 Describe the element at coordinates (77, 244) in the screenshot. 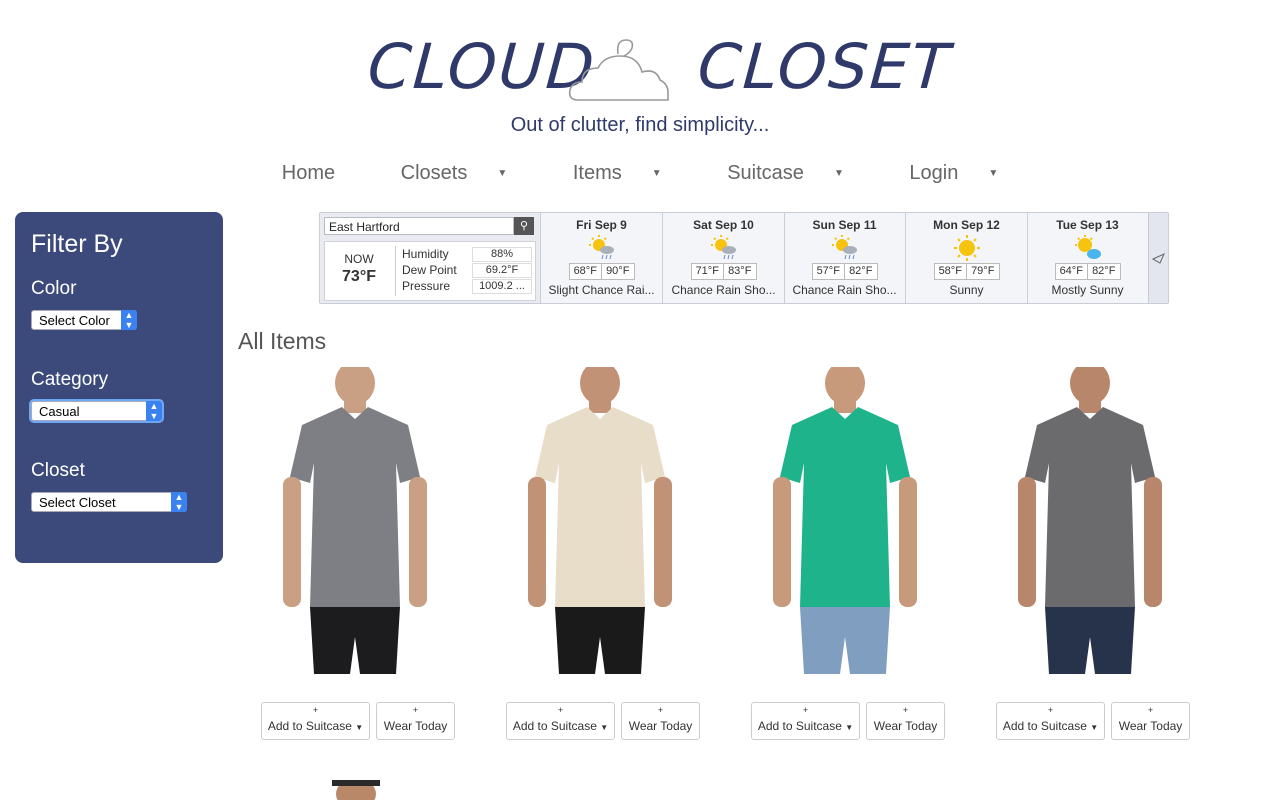

I see `filter-title: Filter By` at that location.